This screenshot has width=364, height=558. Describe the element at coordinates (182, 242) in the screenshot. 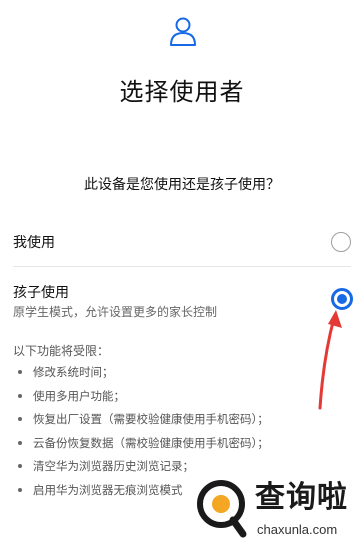

I see `option-self: 我使用` at that location.